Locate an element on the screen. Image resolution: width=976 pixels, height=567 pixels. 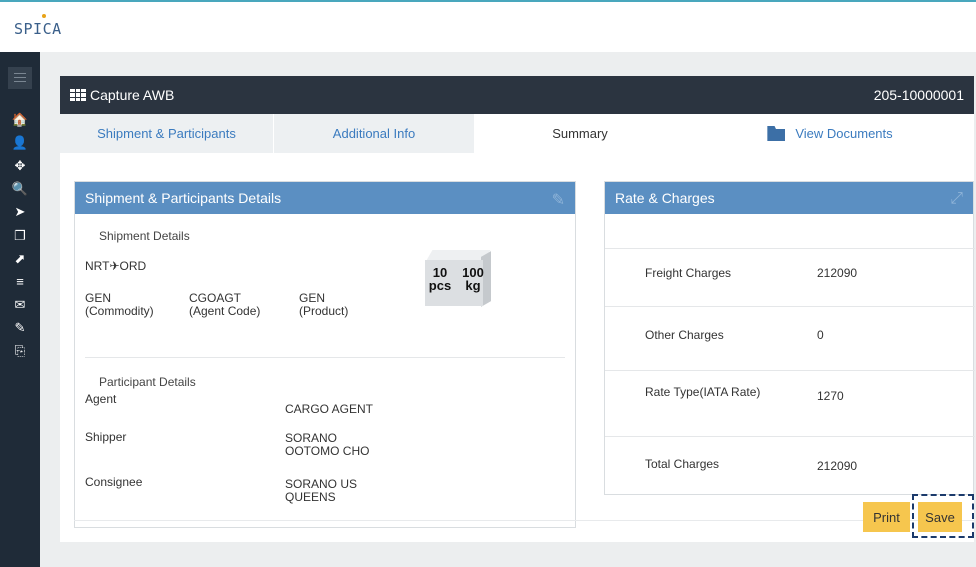
commodity-label: (Commodity) is located at coordinates (119, 311).